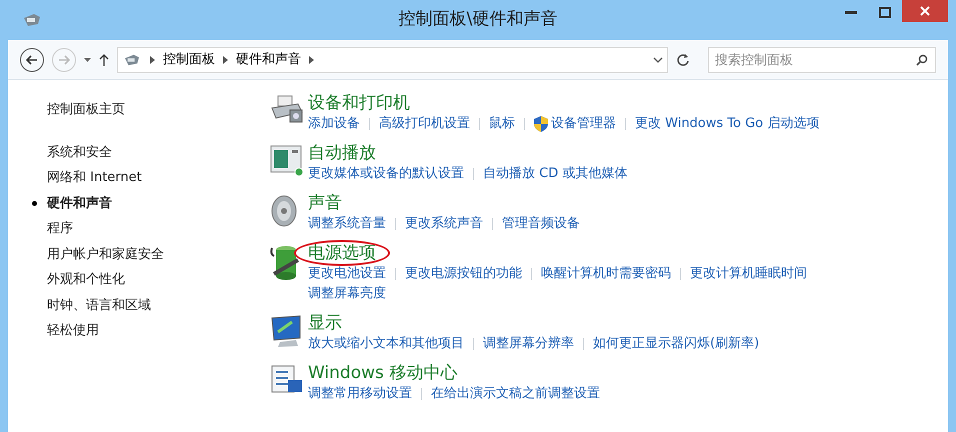  I want to click on search-icon, so click(922, 60).